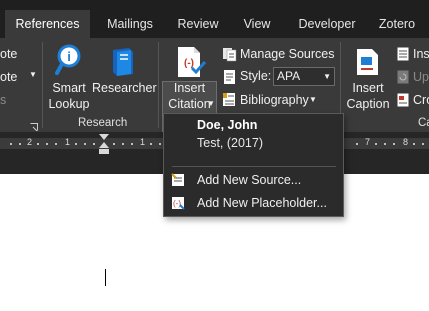 The image size is (429, 311). Describe the element at coordinates (104, 144) in the screenshot. I see `indent-marker-icon` at that location.